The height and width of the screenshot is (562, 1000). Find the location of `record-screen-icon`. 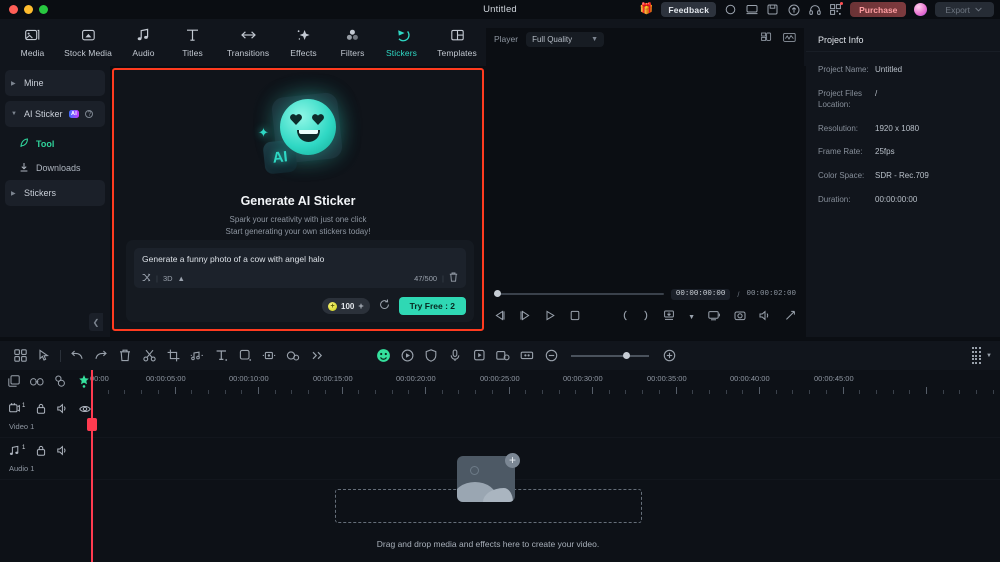

record-screen-icon is located at coordinates (479, 356).